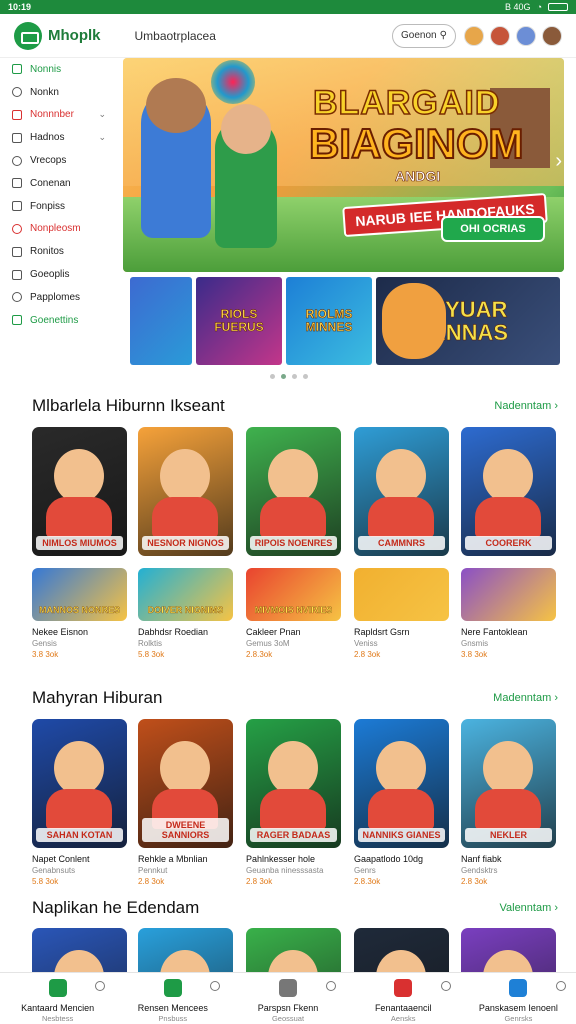 This screenshot has height=1024, width=576. What do you see at coordinates (17, 69) in the screenshot?
I see `grid-icon` at bounding box center [17, 69].